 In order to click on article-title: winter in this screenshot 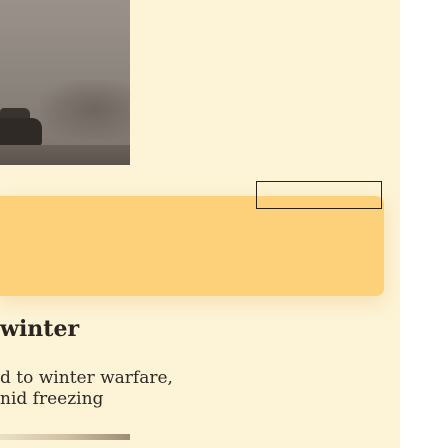, I will do `click(190, 329)`.